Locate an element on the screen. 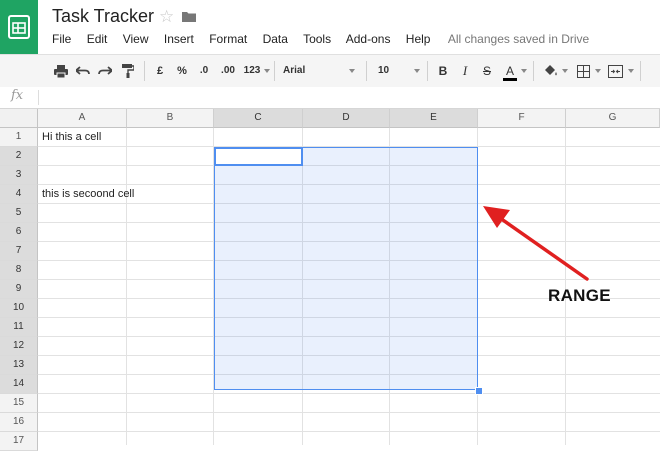 The image size is (660, 451). arrow-shaft is located at coordinates (543, 248).